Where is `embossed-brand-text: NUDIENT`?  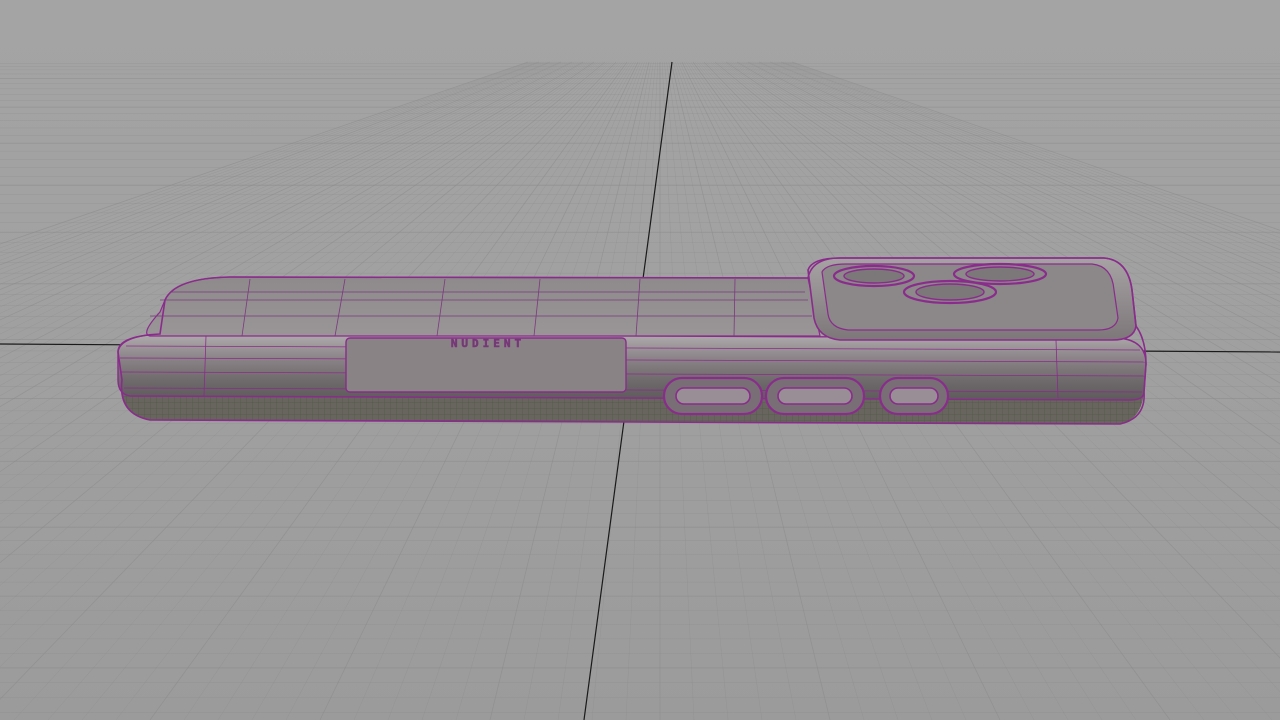 embossed-brand-text: NUDIENT is located at coordinates (488, 343).